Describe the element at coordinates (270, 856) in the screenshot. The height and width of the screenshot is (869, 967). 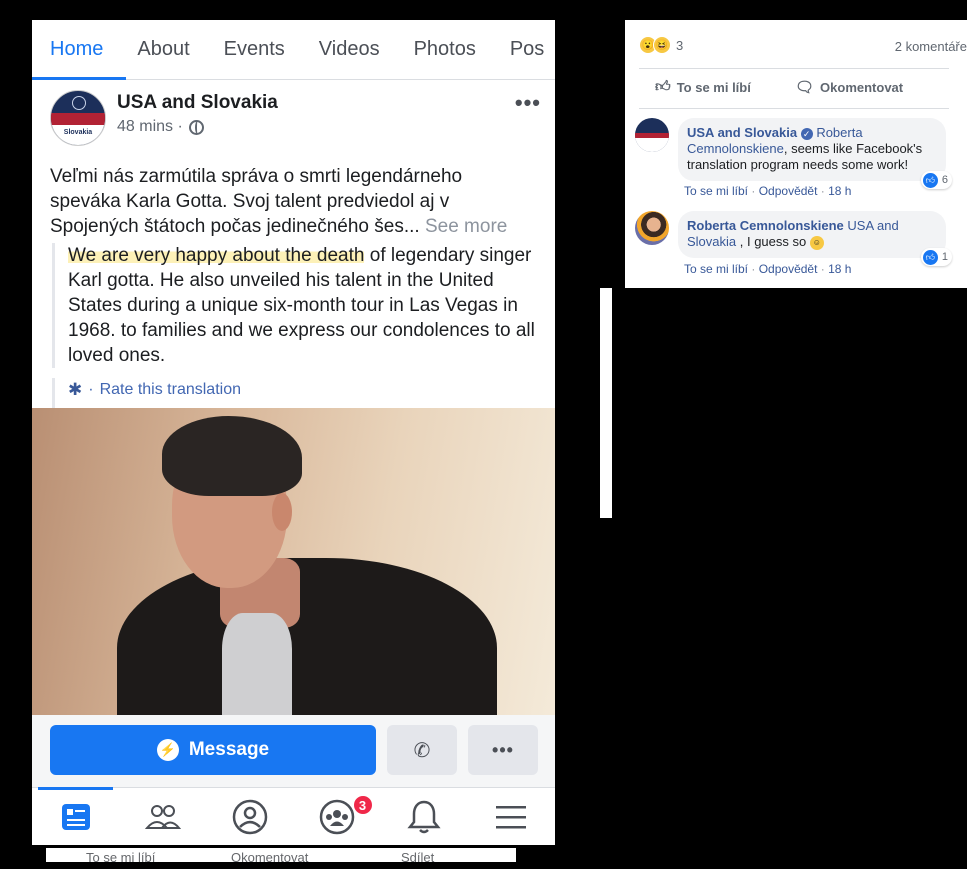
I see `cropped-comment-label: Okomentovat` at that location.